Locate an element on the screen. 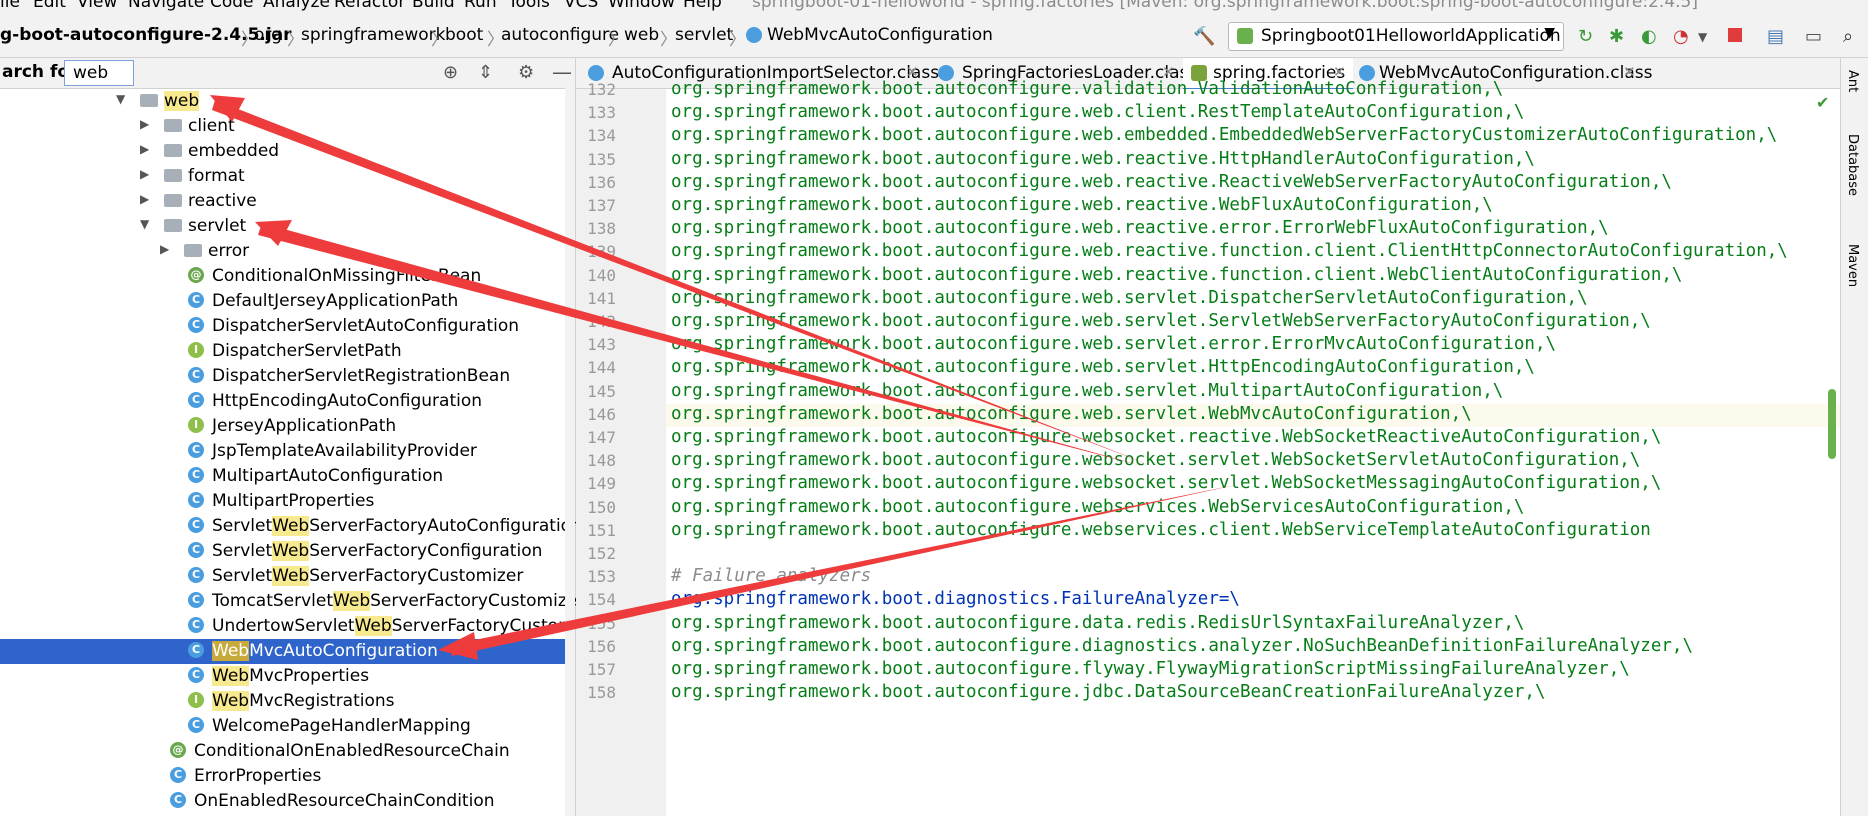 This screenshot has height=816, width=1868. menu-file: ile is located at coordinates (10, 6).